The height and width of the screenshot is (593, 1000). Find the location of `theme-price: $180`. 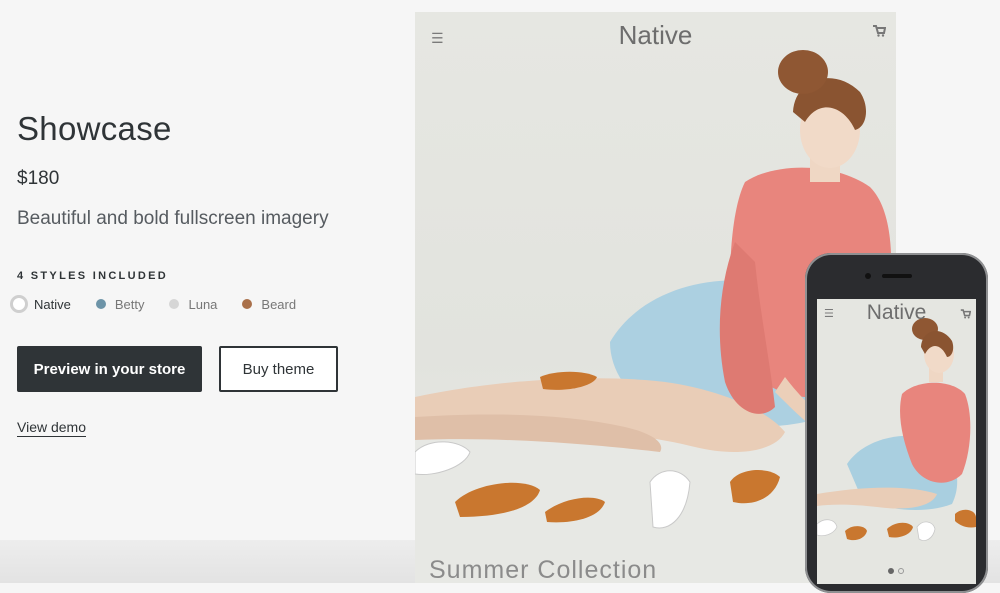

theme-price: $180 is located at coordinates (38, 178).